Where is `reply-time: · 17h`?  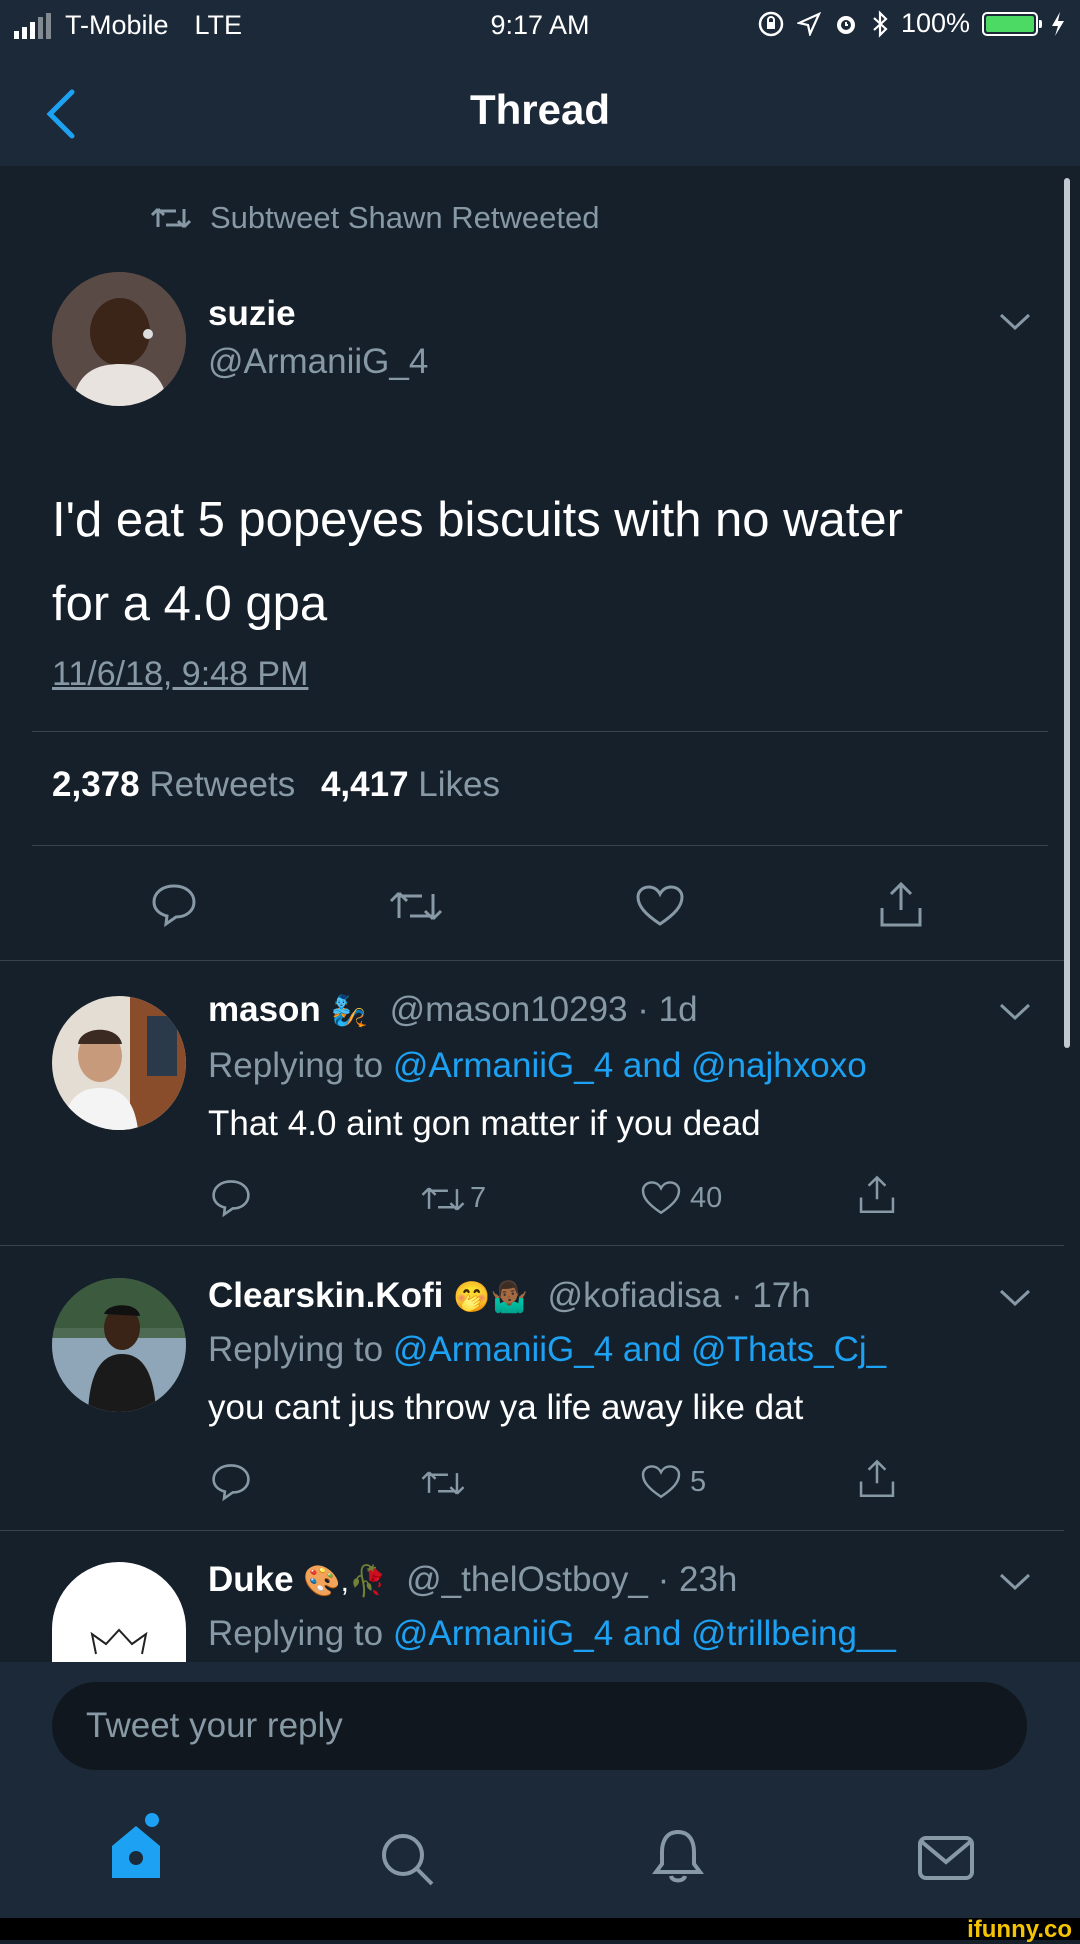 reply-time: · 17h is located at coordinates (770, 1295).